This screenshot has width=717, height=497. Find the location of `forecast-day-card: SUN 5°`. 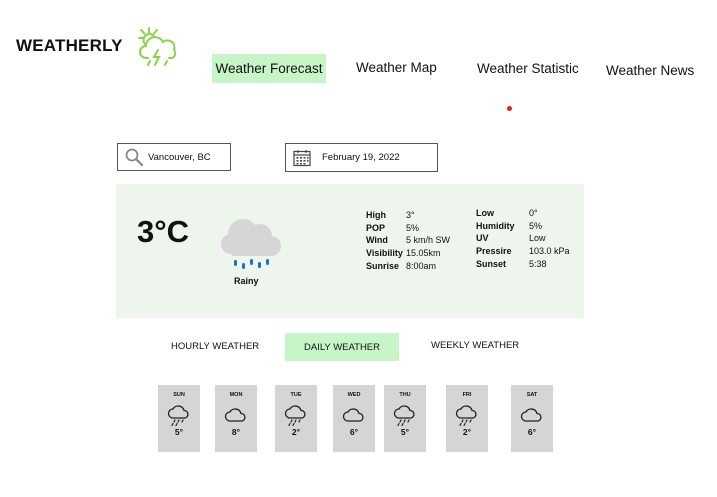

forecast-day-card: SUN 5° is located at coordinates (179, 418).